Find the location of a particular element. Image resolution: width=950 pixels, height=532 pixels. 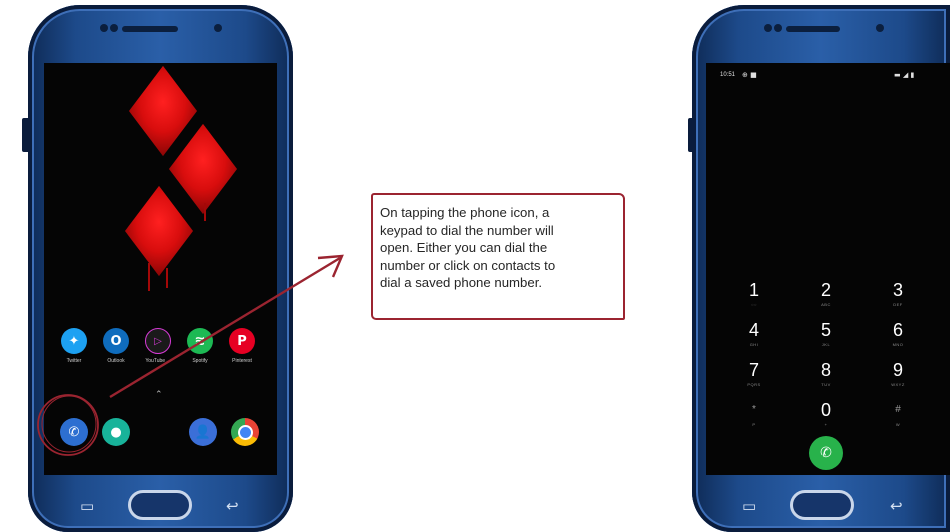

dial-key-0: 0 + is located at coordinates (826, 414).